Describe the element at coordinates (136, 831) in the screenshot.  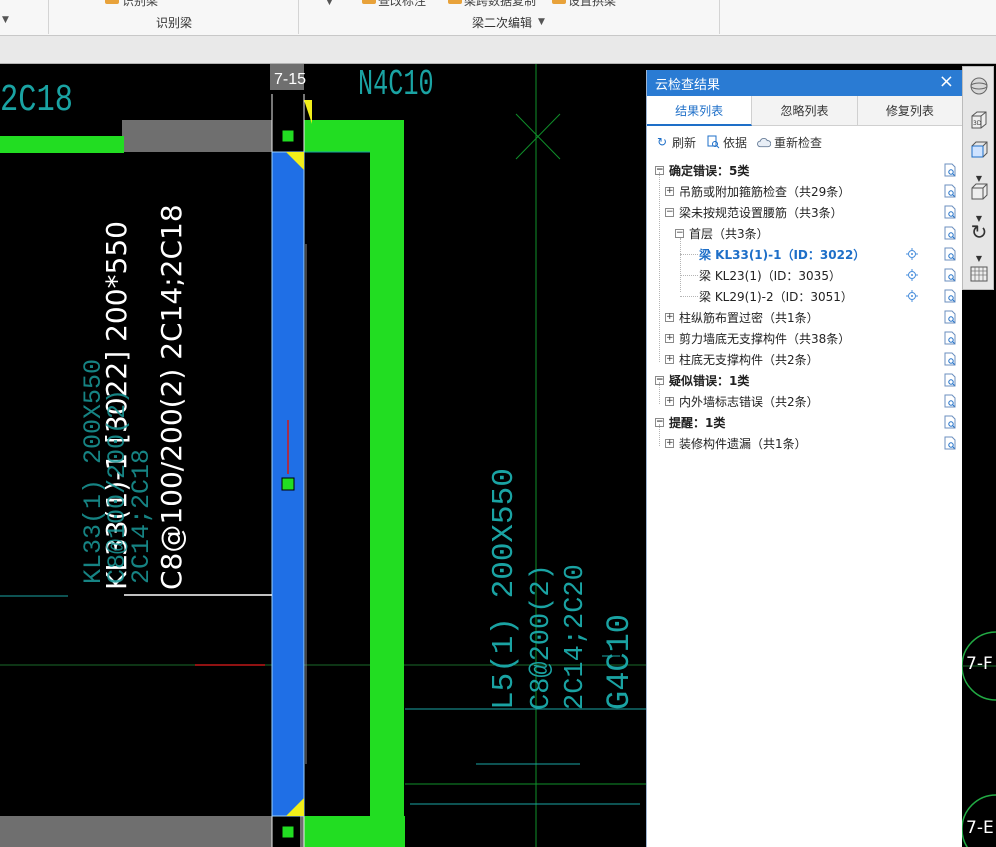
I see `gray-beam-bottom-left` at that location.